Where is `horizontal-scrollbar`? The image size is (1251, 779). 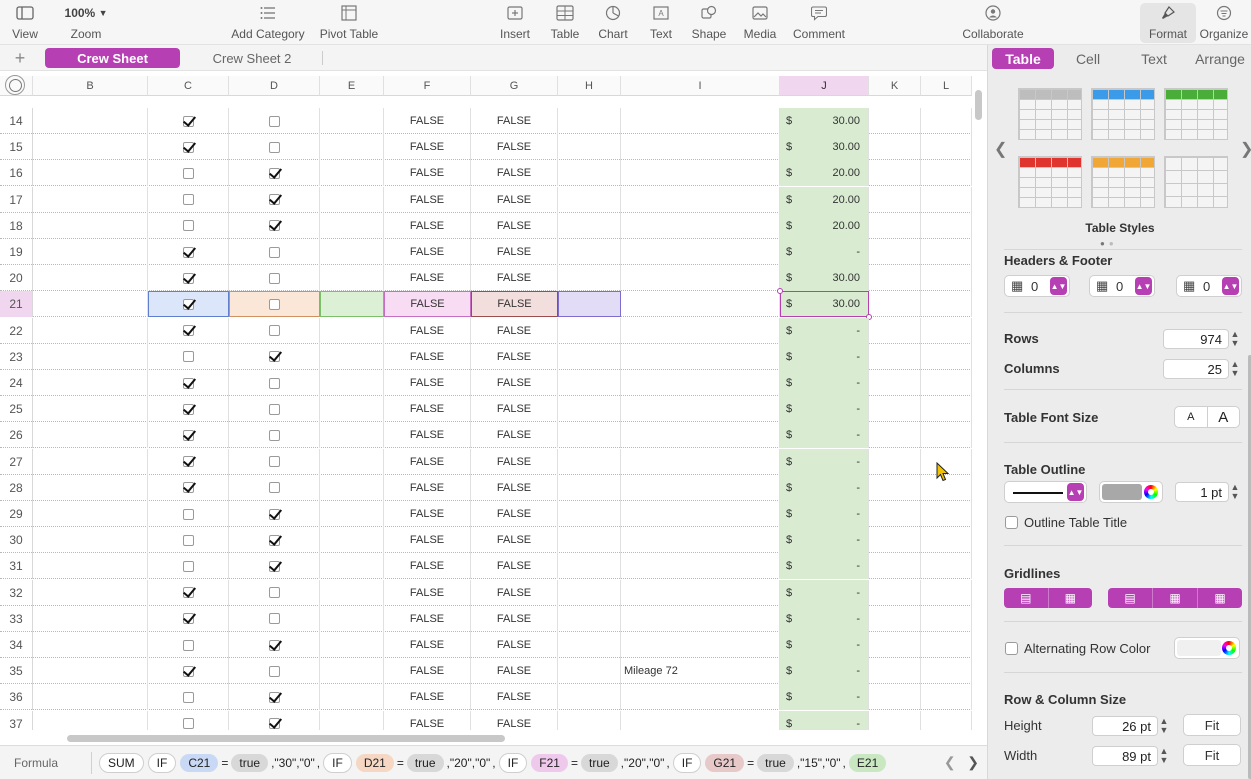 horizontal-scrollbar is located at coordinates (286, 738).